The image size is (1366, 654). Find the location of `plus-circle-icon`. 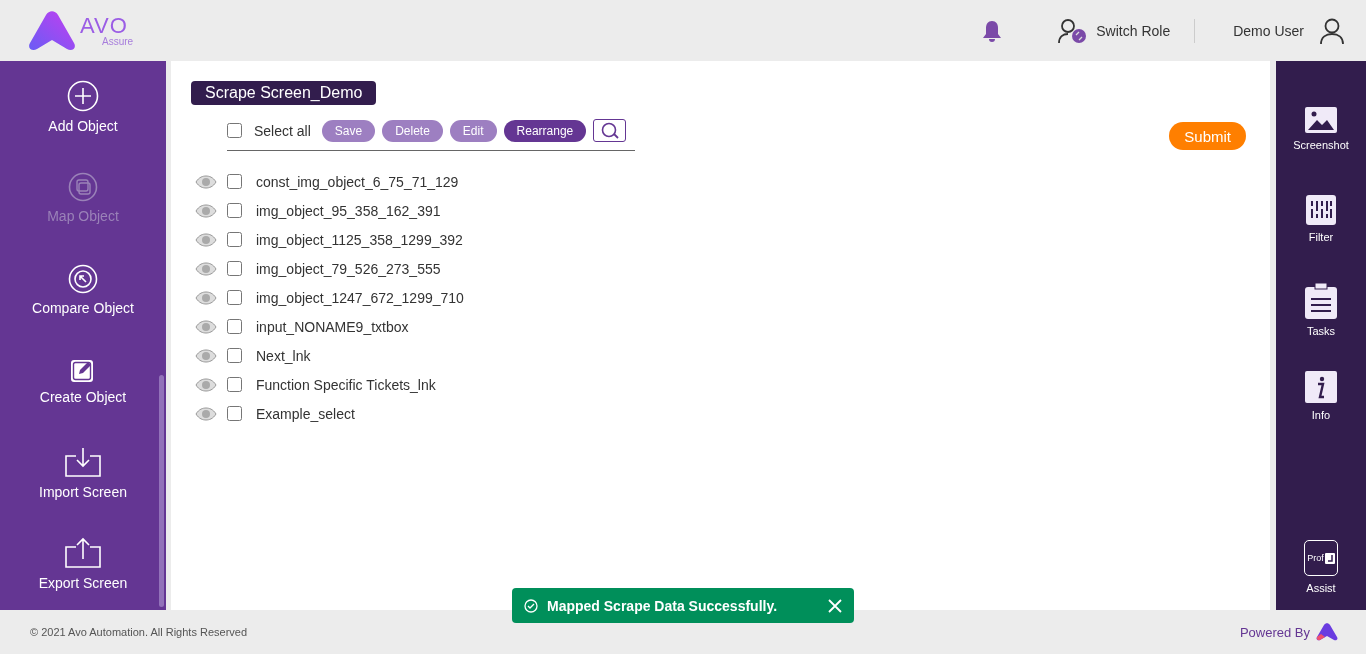

plus-circle-icon is located at coordinates (83, 95).